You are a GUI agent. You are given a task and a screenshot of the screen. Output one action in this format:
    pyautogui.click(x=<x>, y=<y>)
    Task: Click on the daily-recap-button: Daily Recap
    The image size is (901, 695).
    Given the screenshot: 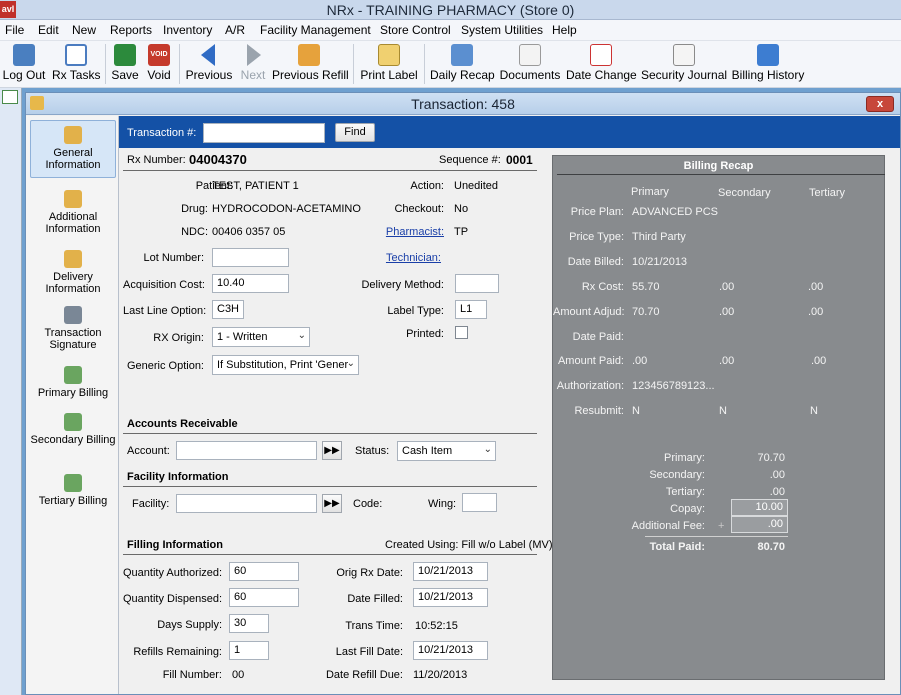 What is the action you would take?
    pyautogui.click(x=462, y=64)
    